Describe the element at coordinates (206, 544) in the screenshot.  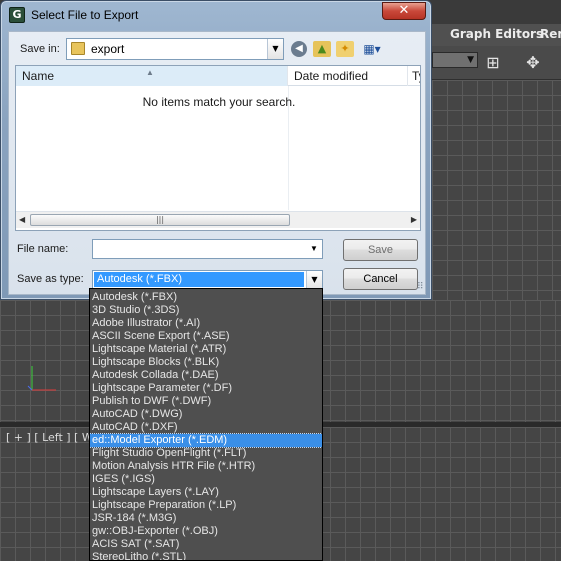
I see `file-type-option: ACIS SAT (*.SAT)` at that location.